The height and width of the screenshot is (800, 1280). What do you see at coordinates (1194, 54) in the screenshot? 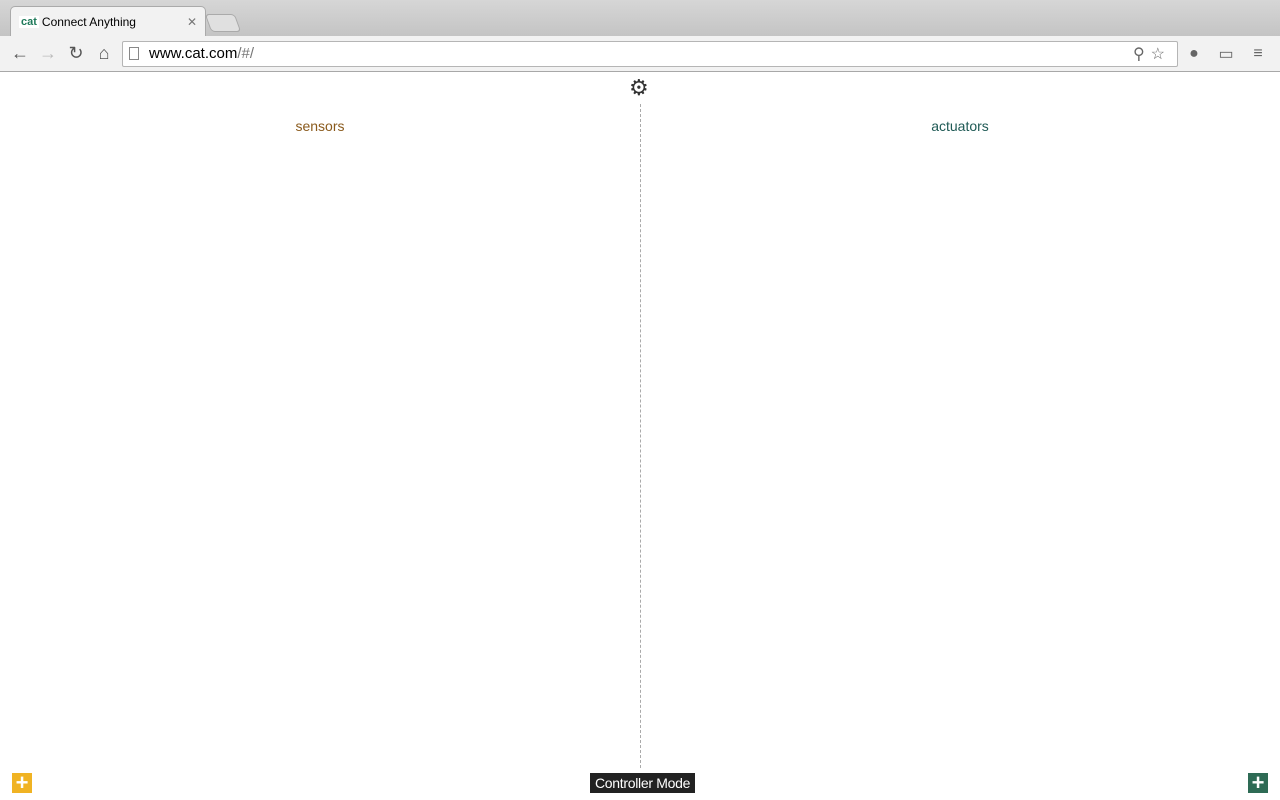
I see `hangouts-icon: ●` at bounding box center [1194, 54].